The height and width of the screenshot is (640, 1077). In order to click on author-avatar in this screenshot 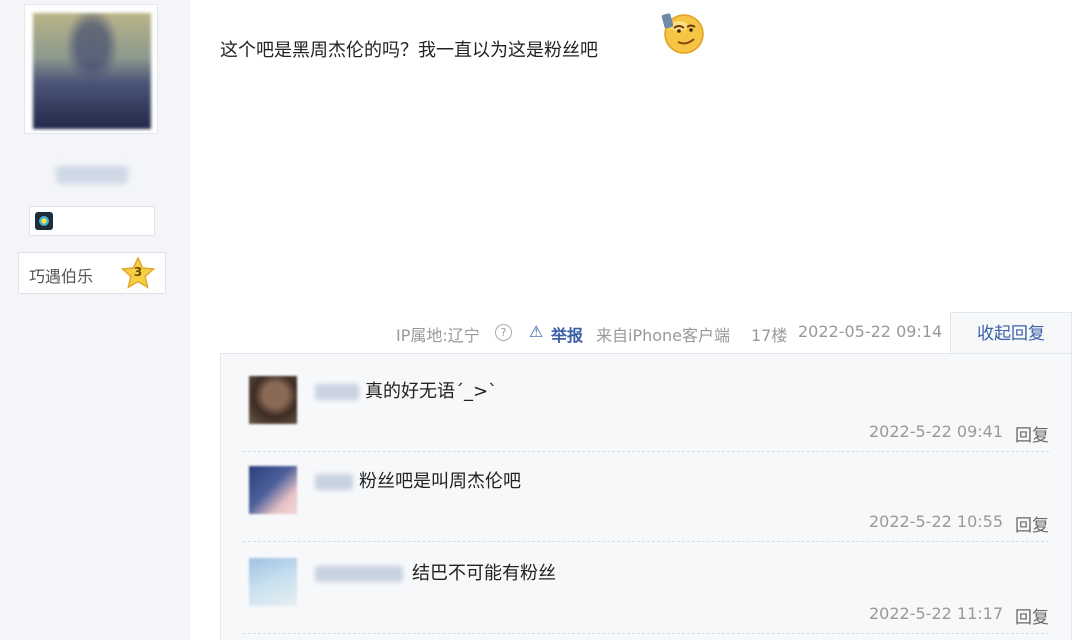, I will do `click(91, 69)`.